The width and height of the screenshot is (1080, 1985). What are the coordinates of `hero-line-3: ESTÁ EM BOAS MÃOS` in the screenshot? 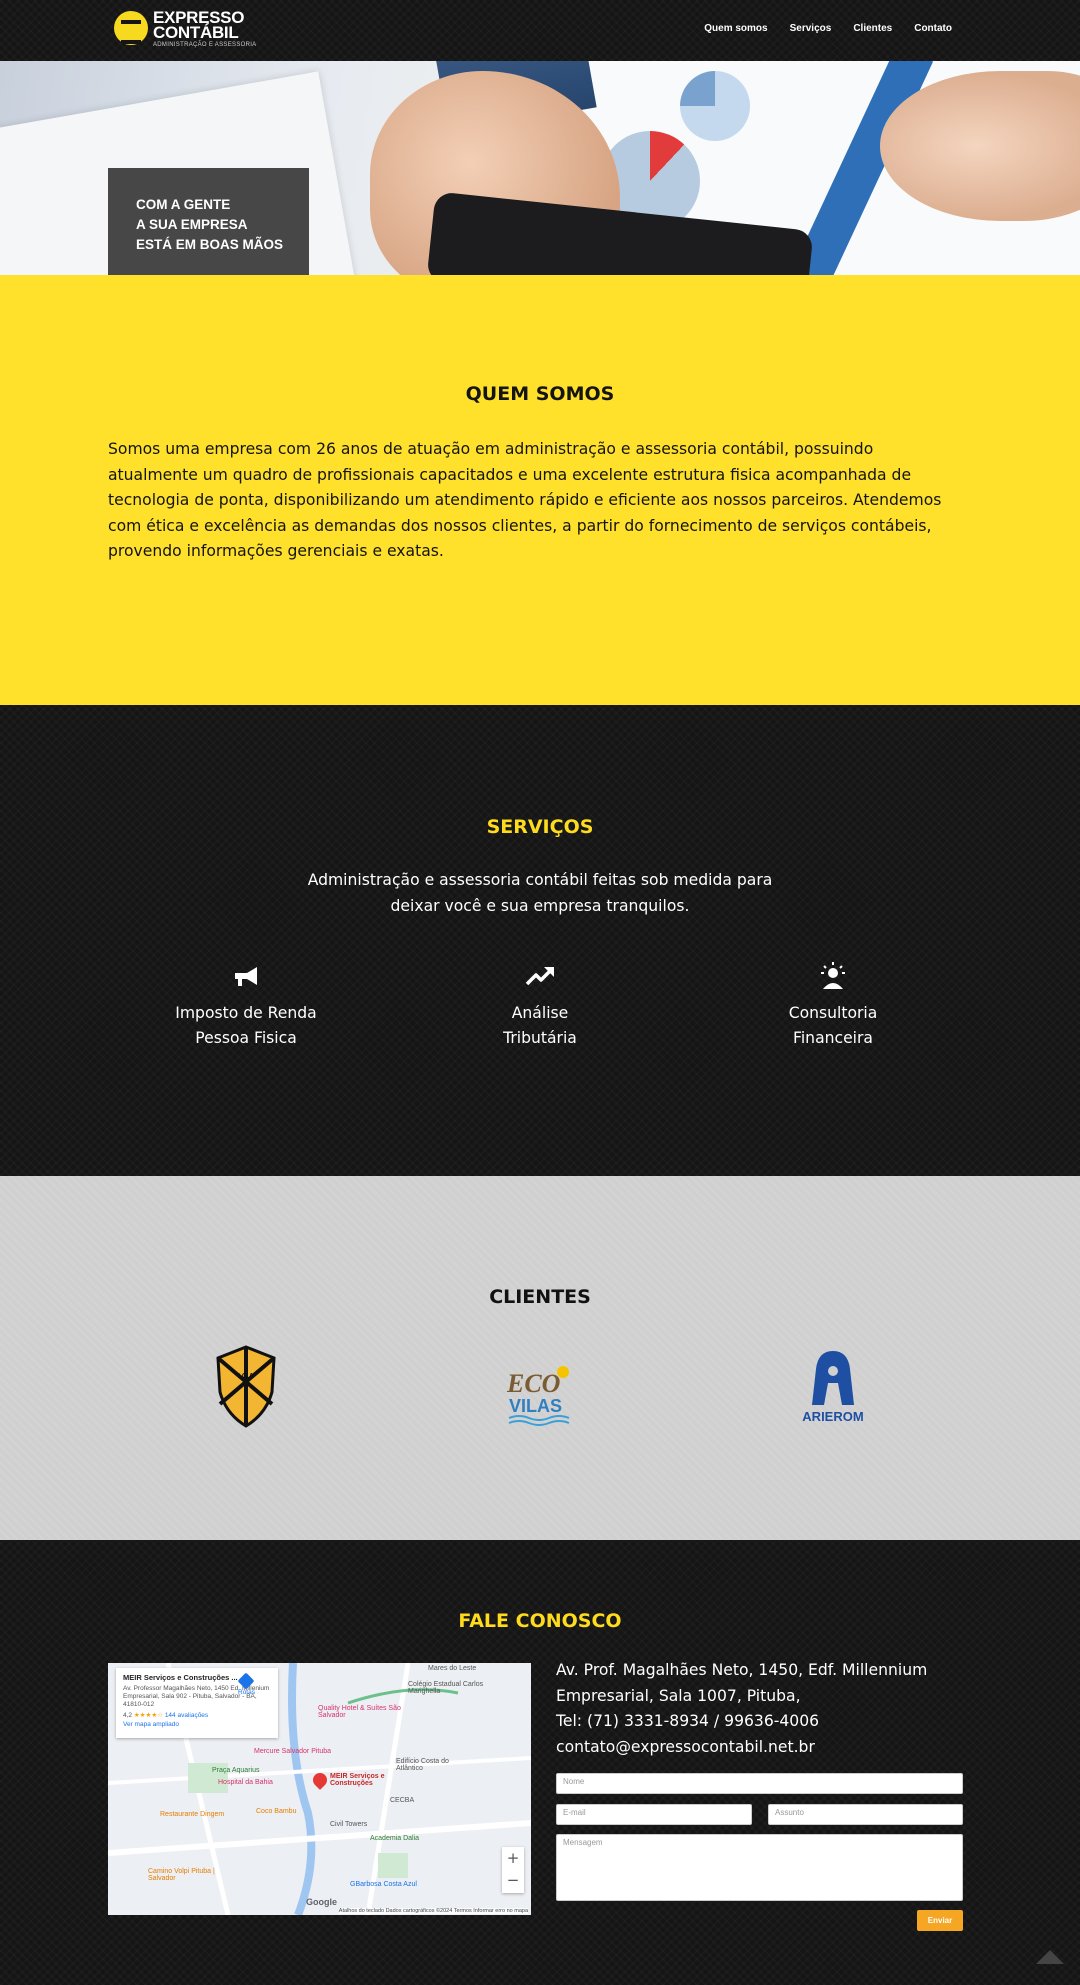 It's located at (210, 244).